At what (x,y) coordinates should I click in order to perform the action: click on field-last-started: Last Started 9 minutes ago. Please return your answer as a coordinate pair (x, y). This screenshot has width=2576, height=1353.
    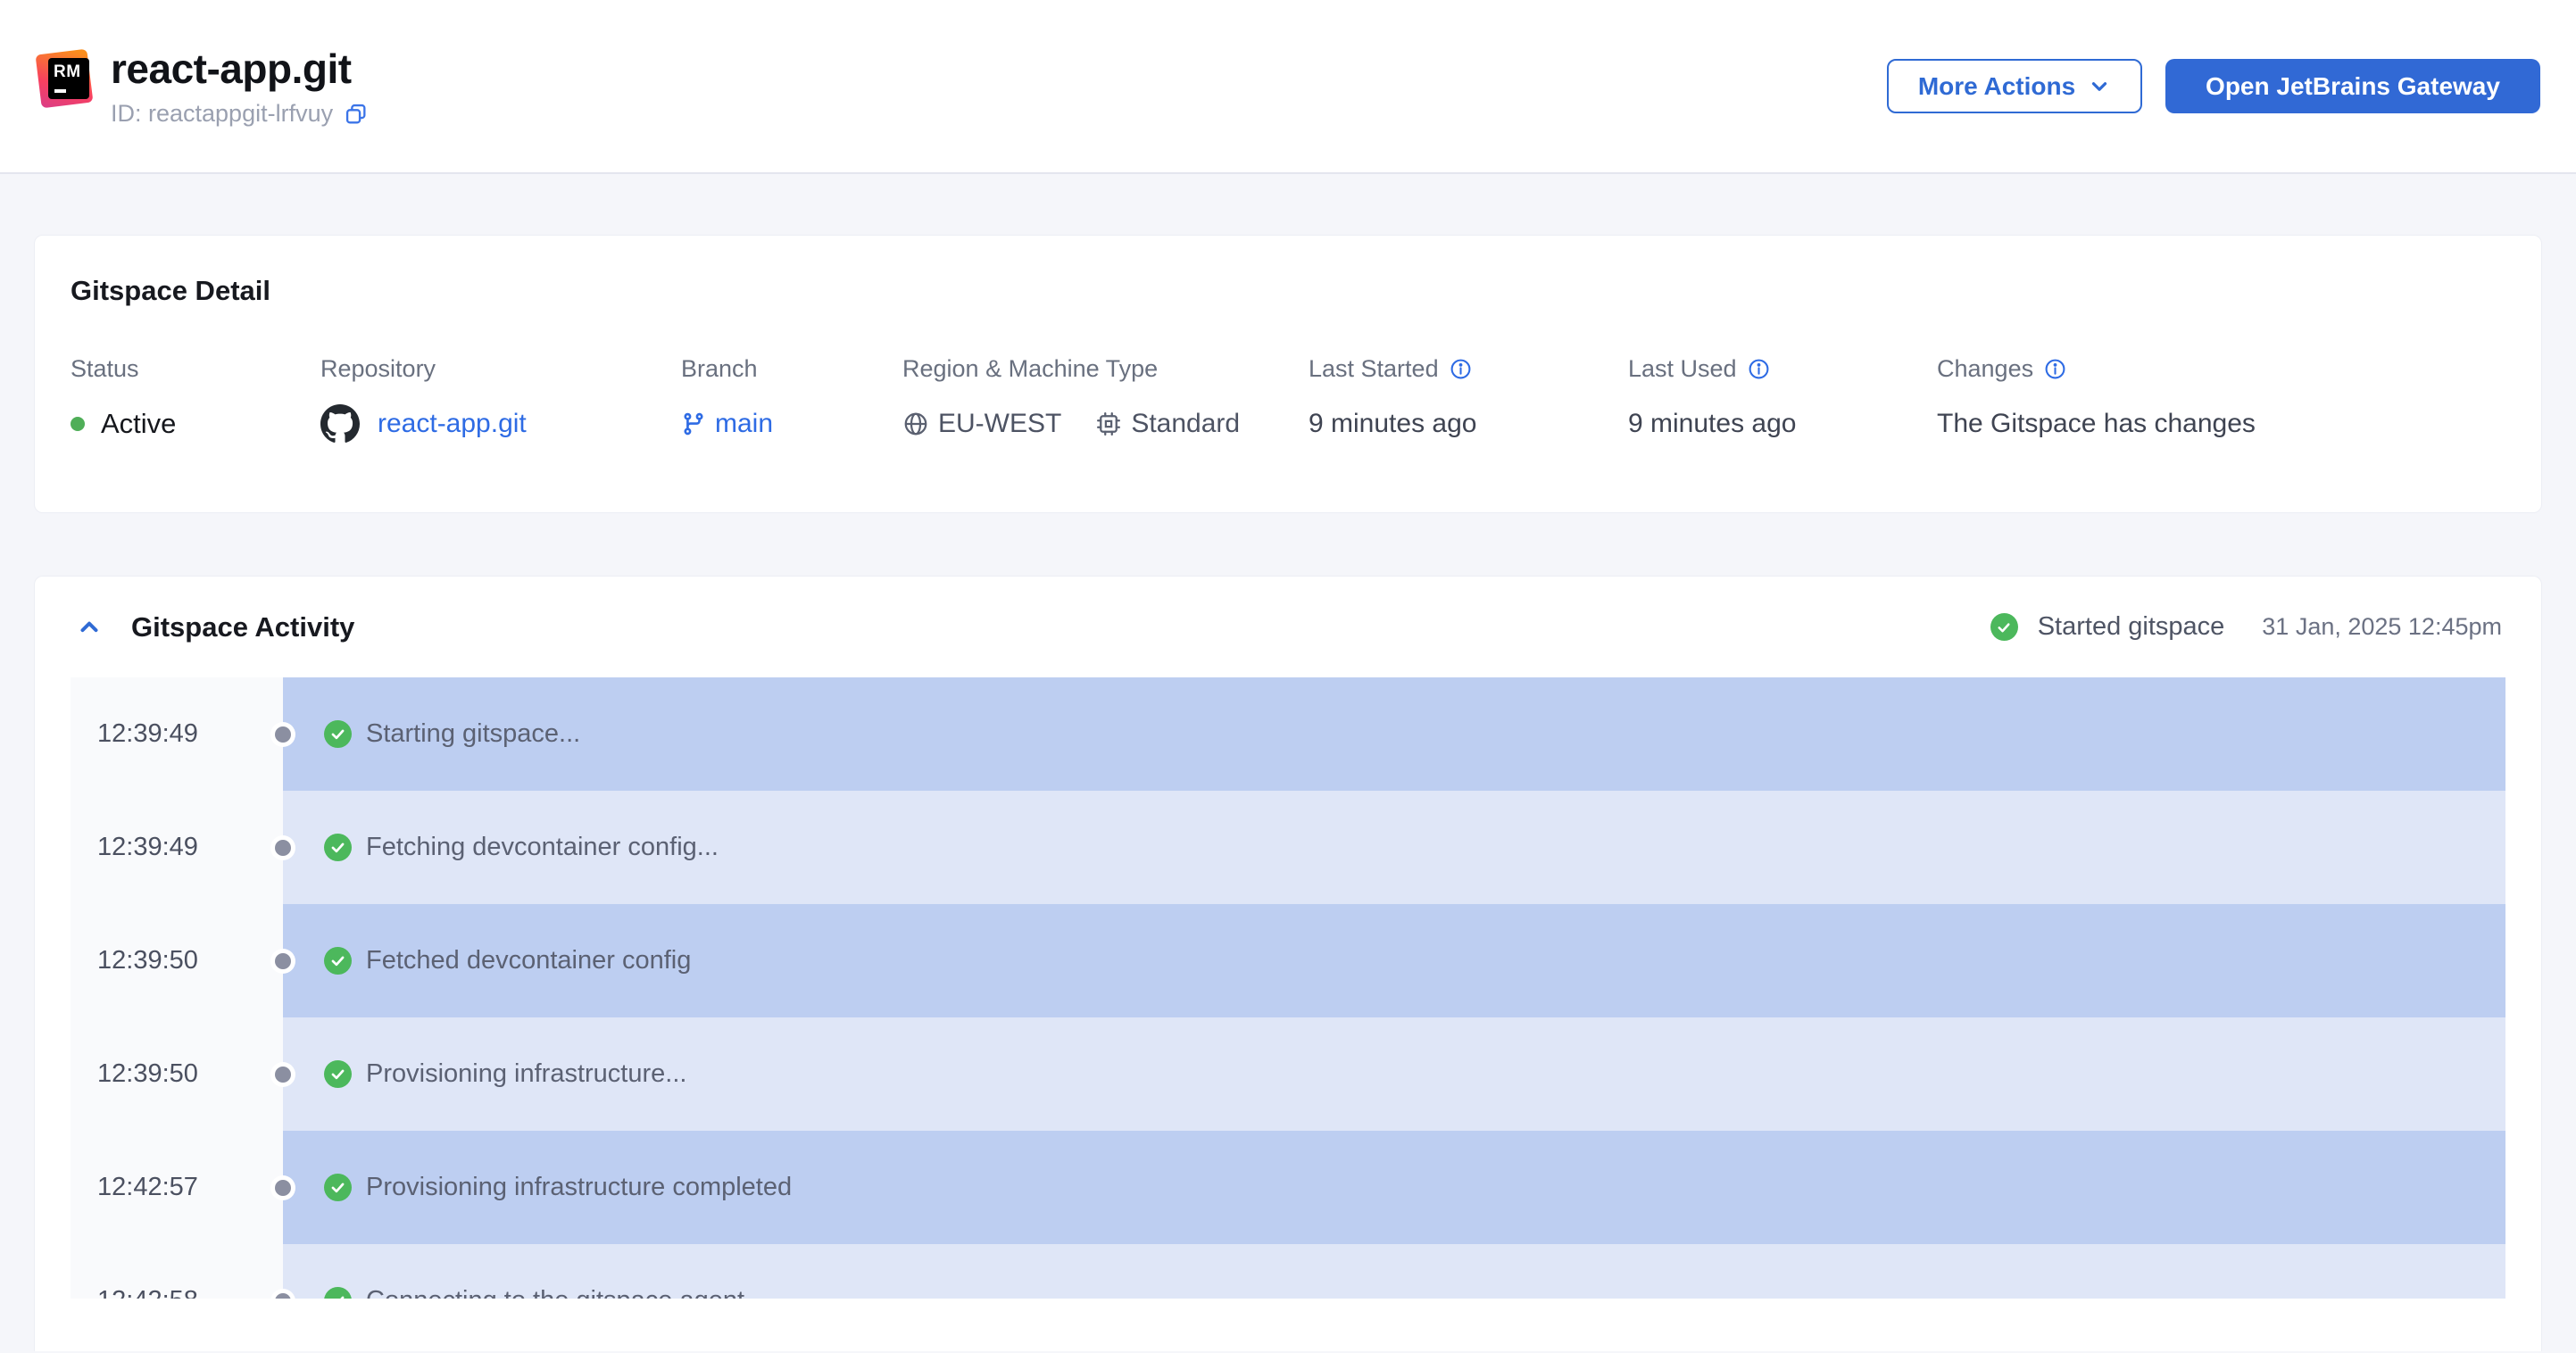
    Looking at the image, I should click on (1469, 398).